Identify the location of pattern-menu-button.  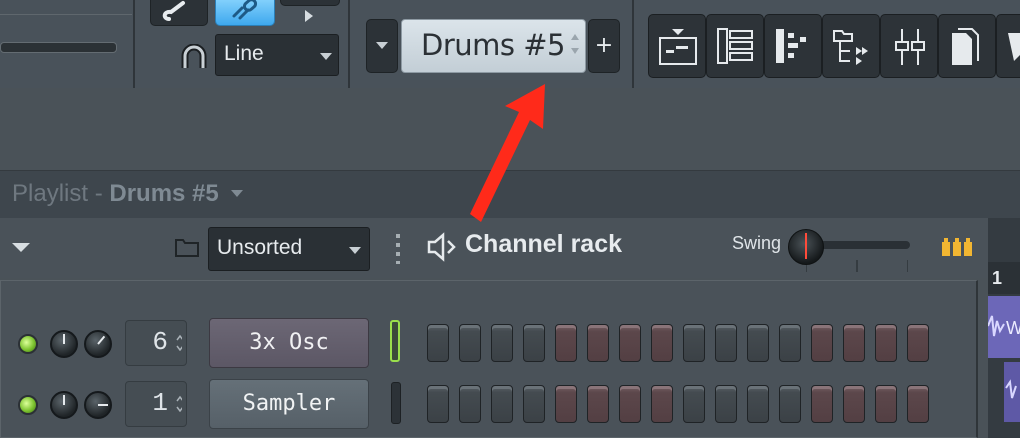
(382, 46).